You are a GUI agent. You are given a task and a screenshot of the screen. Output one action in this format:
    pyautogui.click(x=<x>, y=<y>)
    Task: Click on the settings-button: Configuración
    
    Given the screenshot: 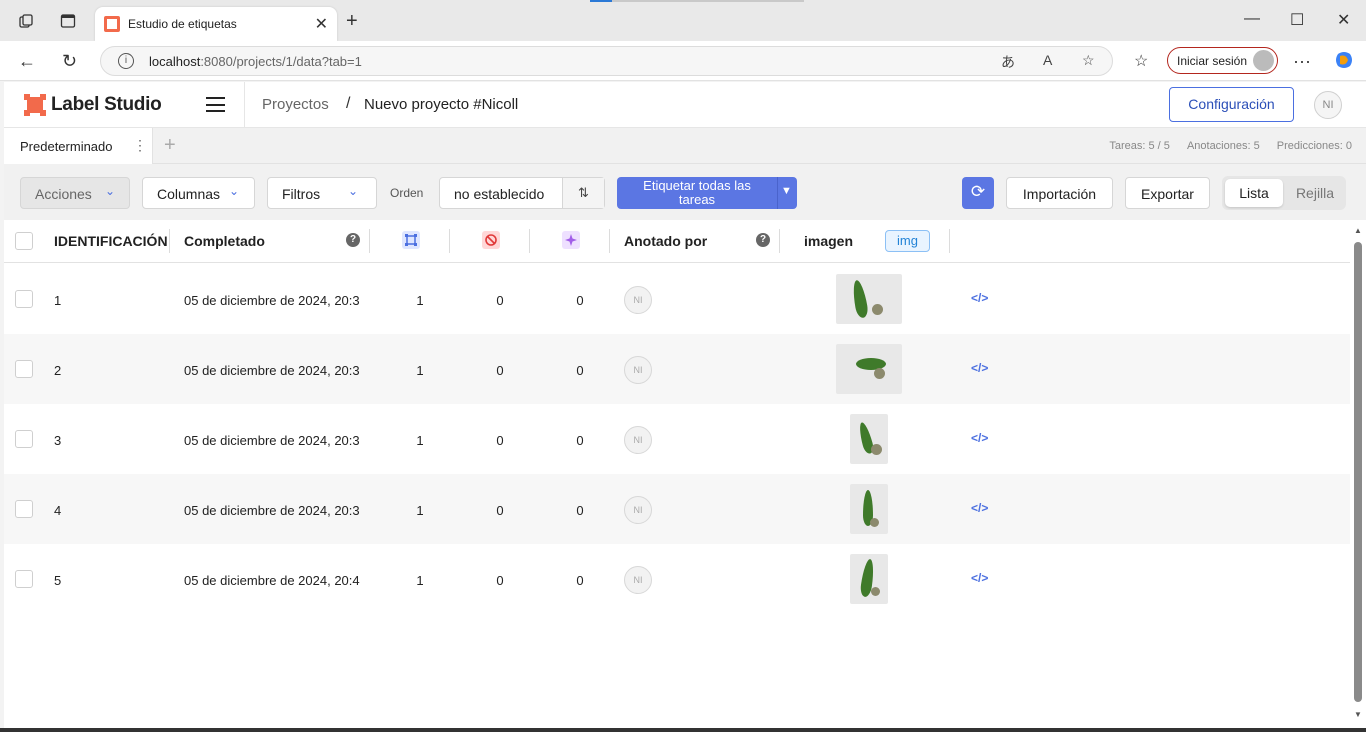 What is the action you would take?
    pyautogui.click(x=1231, y=104)
    